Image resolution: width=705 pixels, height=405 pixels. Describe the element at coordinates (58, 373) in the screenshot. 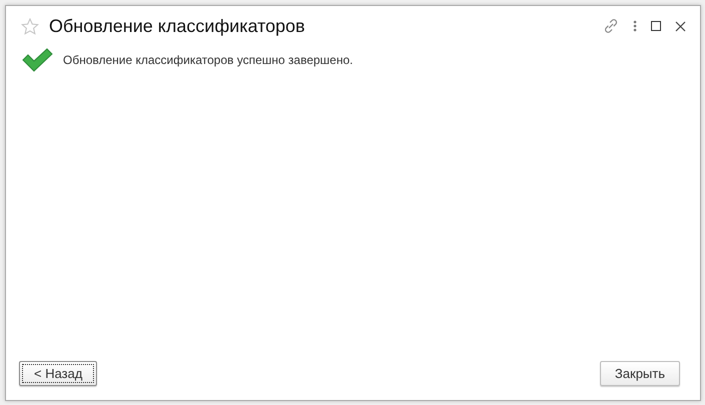

I see `back-button: < Назад` at that location.